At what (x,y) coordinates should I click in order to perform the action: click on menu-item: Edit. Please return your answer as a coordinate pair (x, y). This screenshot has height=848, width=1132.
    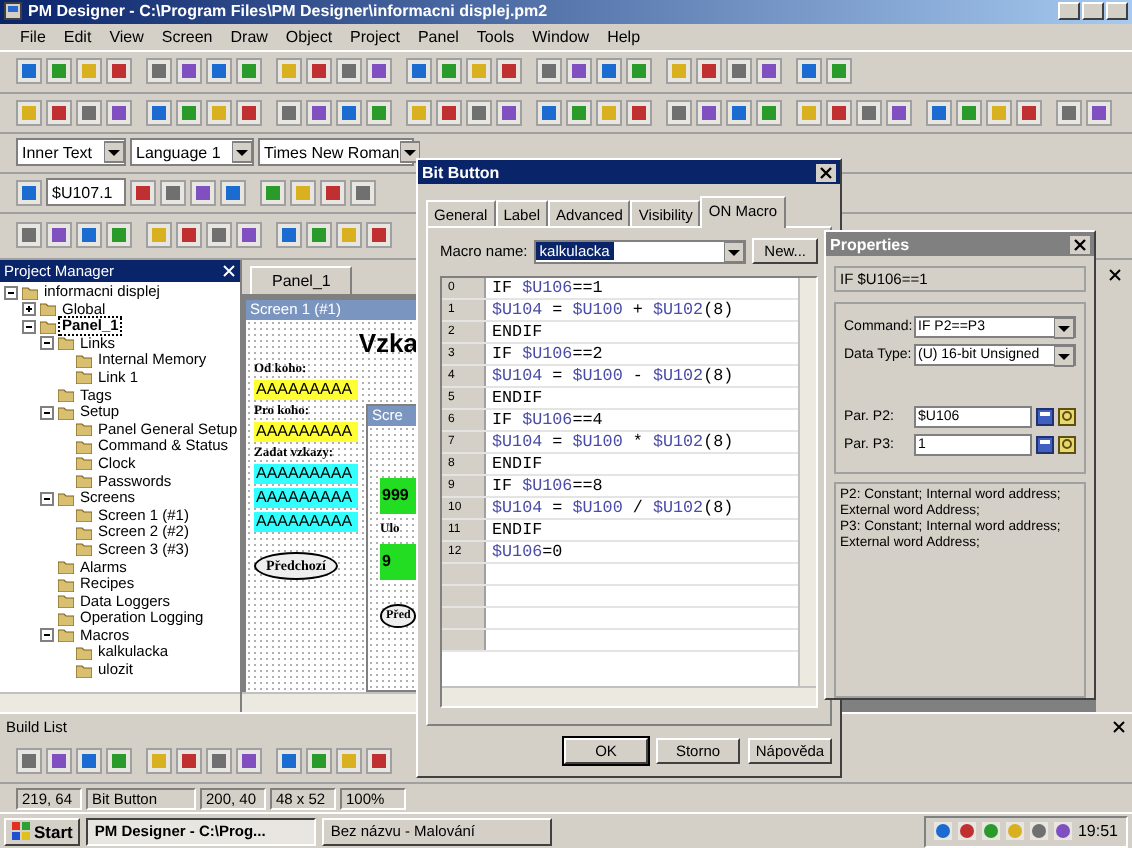
    Looking at the image, I should click on (77, 36).